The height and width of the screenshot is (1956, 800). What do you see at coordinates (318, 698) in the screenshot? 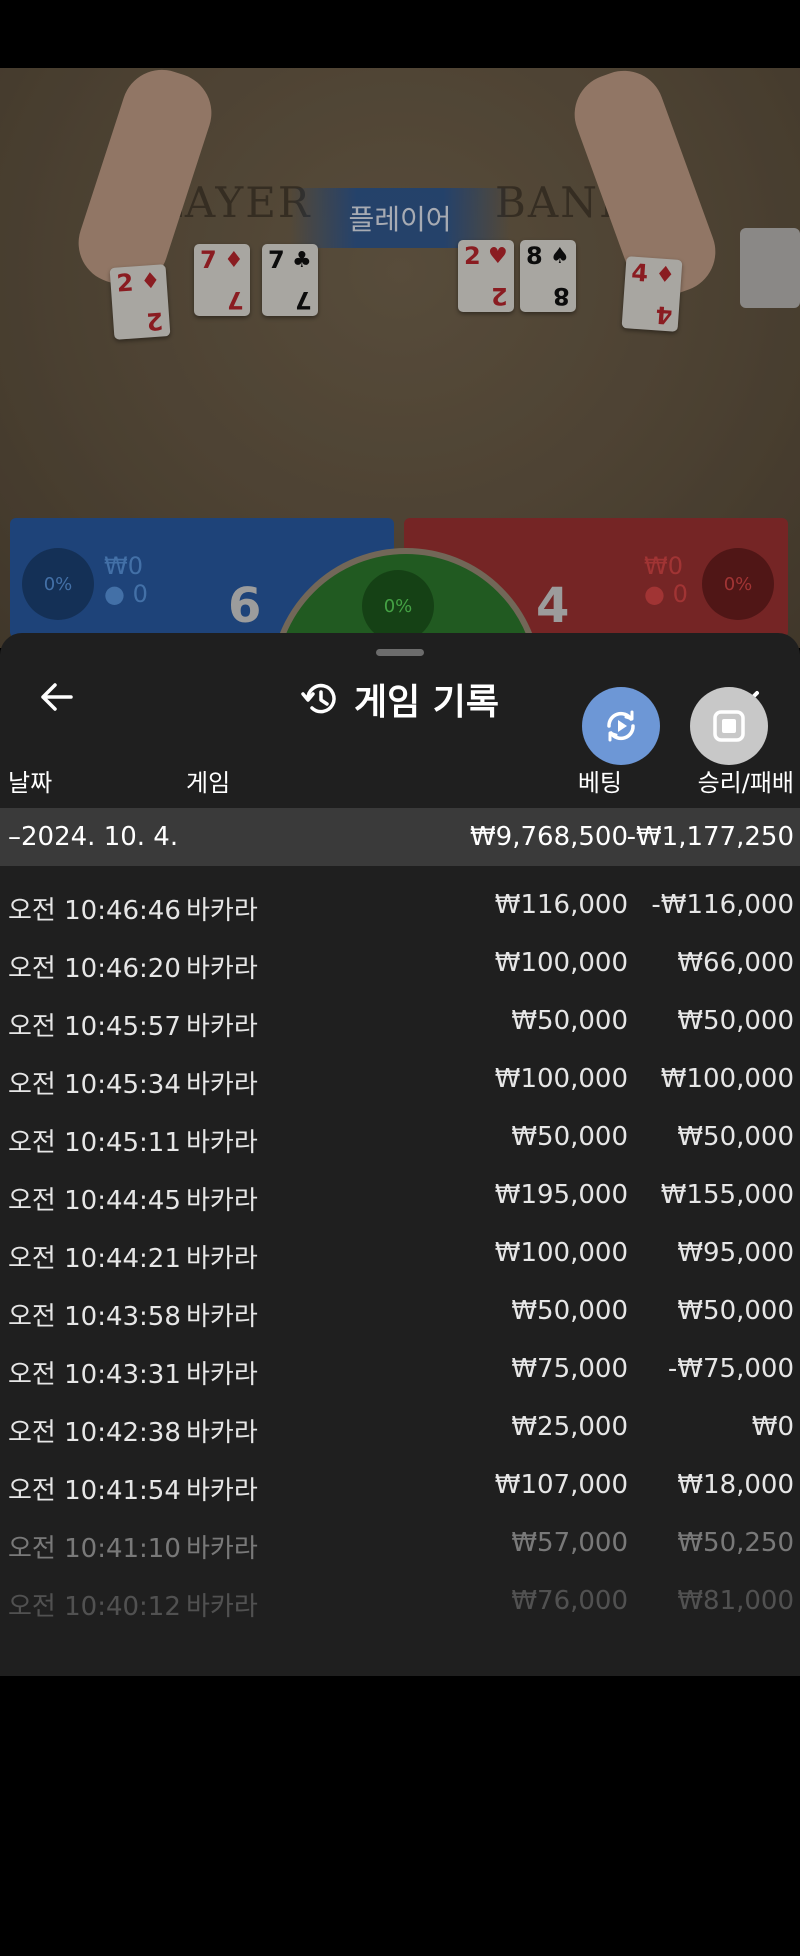
I see `history-icon` at bounding box center [318, 698].